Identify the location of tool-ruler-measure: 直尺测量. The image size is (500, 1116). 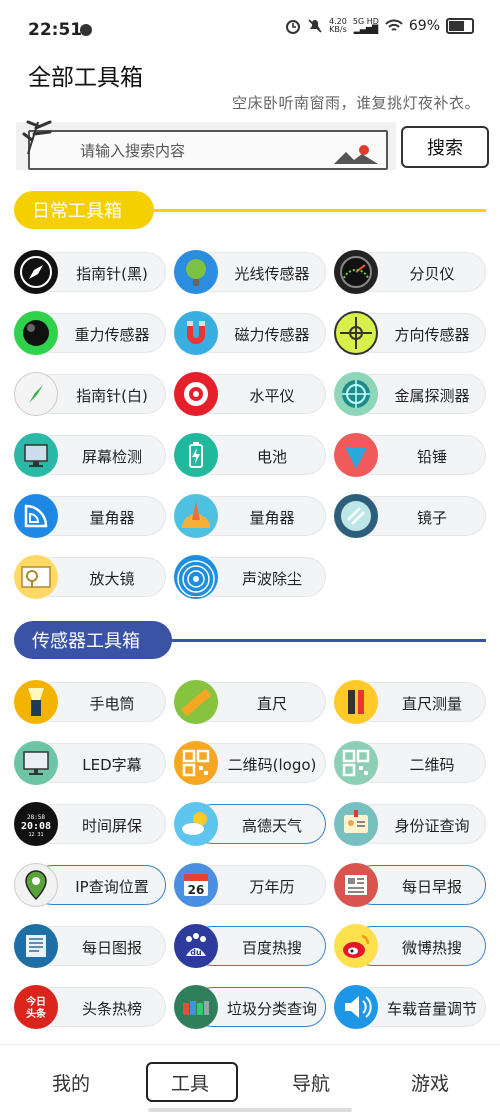
(410, 702).